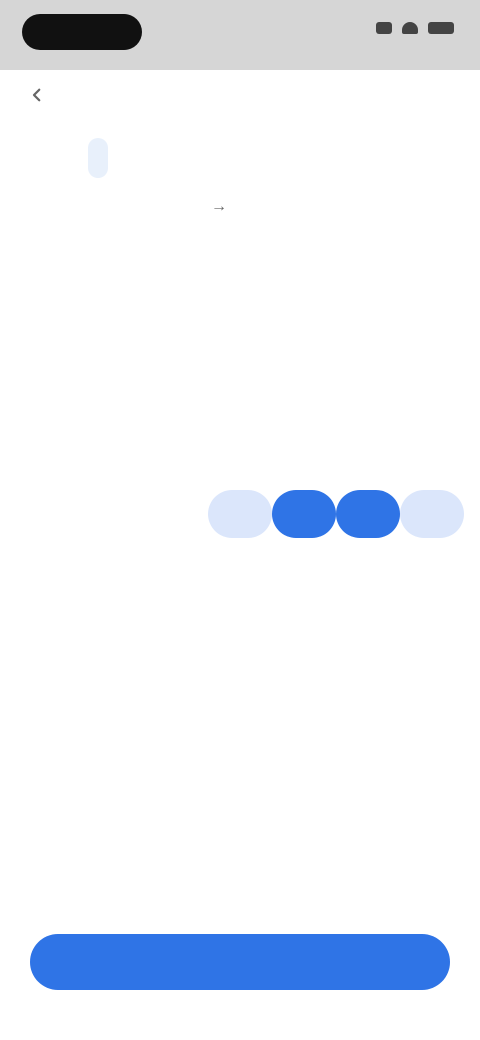 This screenshot has height=1040, width=480. Describe the element at coordinates (98, 158) in the screenshot. I see `tab-one` at that location.